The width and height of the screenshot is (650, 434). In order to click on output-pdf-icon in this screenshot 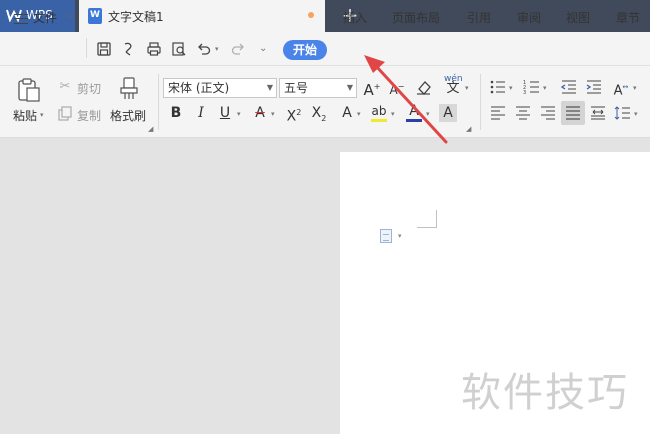, I will do `click(129, 49)`.